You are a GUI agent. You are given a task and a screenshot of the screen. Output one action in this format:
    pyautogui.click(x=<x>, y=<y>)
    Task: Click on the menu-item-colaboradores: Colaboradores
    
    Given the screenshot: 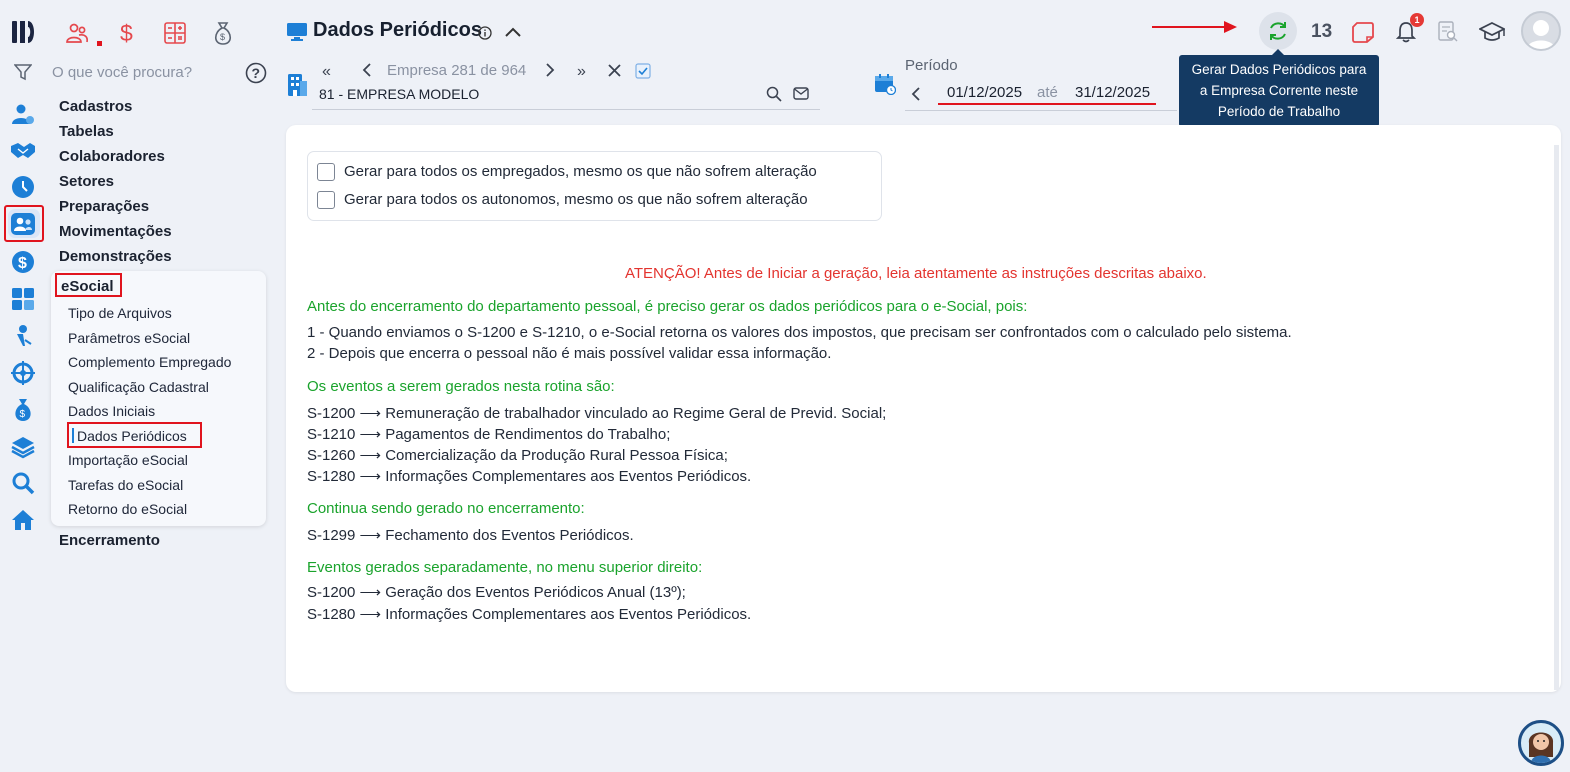 What is the action you would take?
    pyautogui.click(x=112, y=156)
    